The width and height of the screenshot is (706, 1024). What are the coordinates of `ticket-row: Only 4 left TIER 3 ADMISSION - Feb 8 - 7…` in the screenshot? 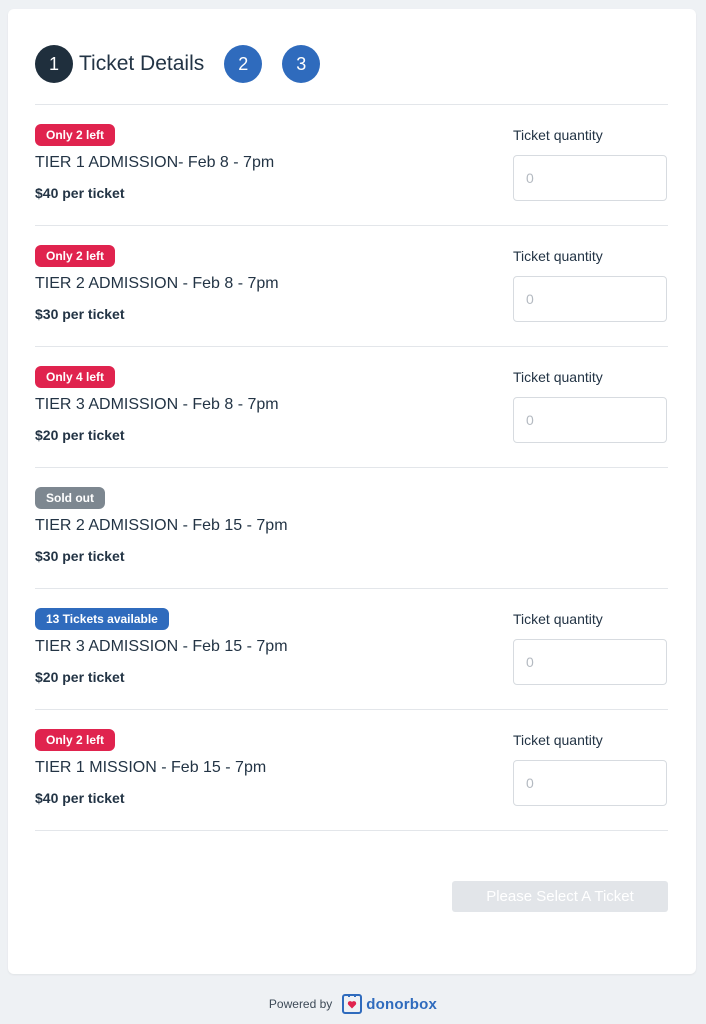 It's located at (351, 407).